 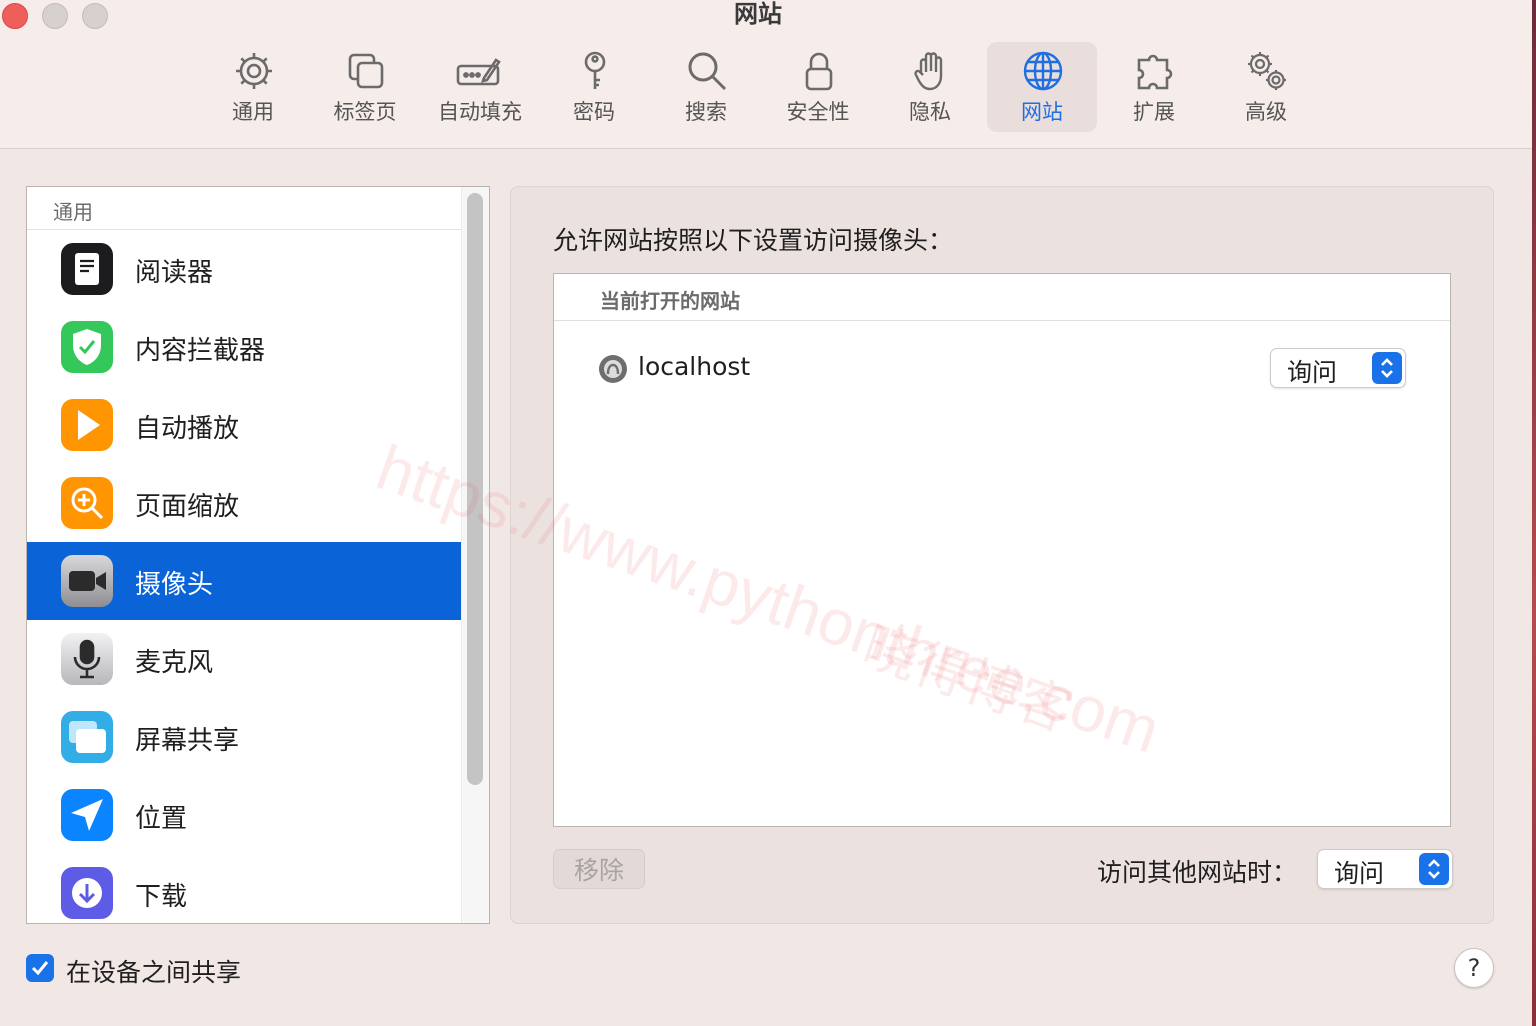 I want to click on website-name: localhost, so click(x=694, y=366).